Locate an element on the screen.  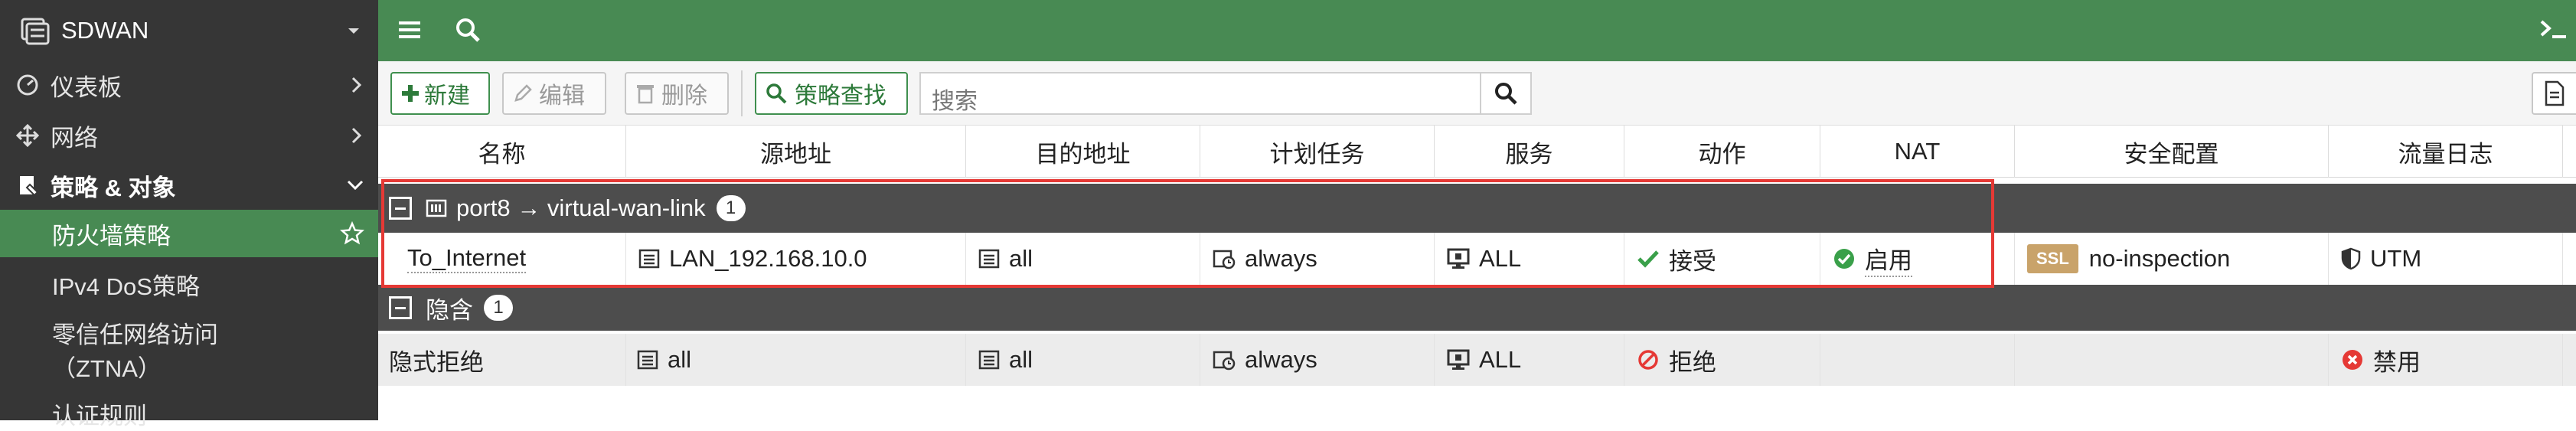
table-empty-area is located at coordinates (1477, 403).